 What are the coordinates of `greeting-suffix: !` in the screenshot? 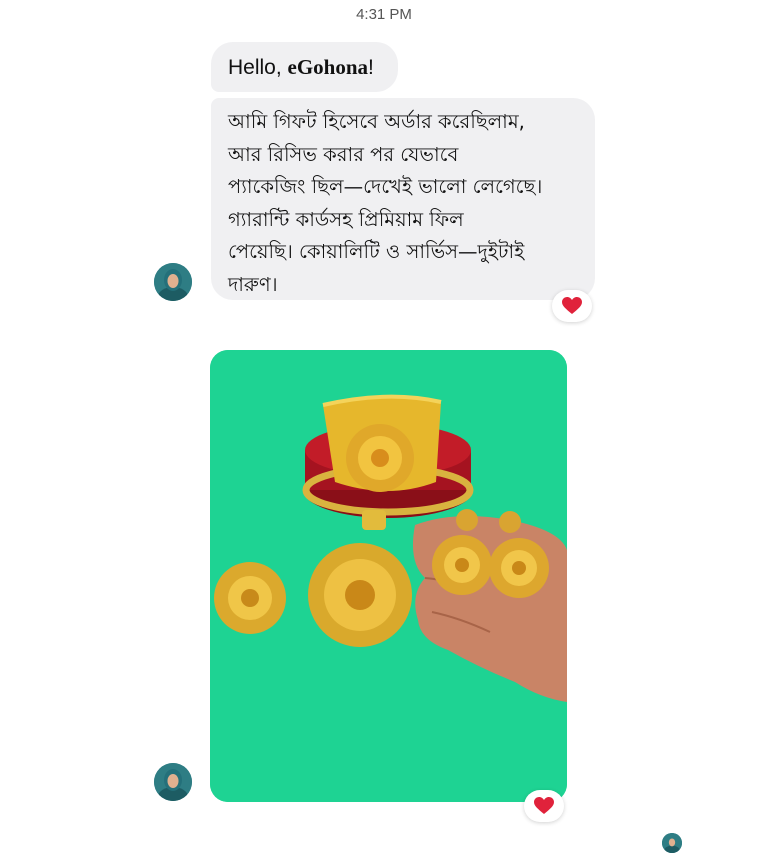 It's located at (371, 67).